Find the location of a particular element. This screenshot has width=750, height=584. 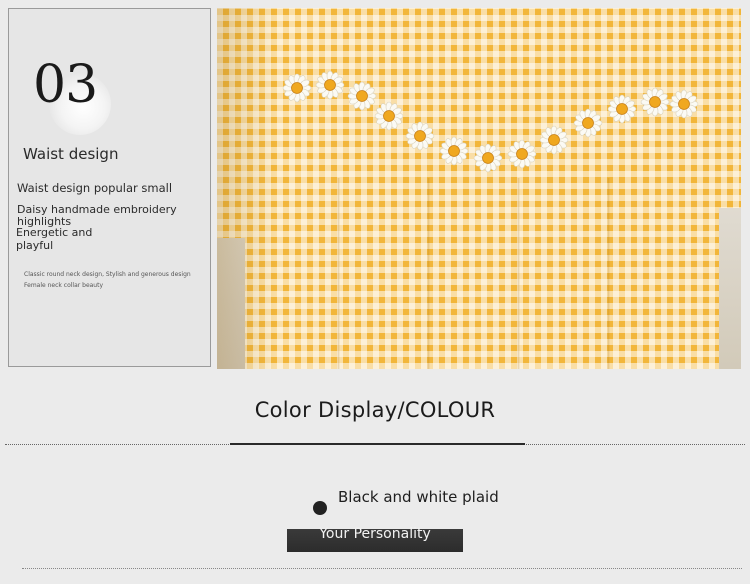

detail-line-2: Daisy handmade embroidery highlights is located at coordinates (97, 215).